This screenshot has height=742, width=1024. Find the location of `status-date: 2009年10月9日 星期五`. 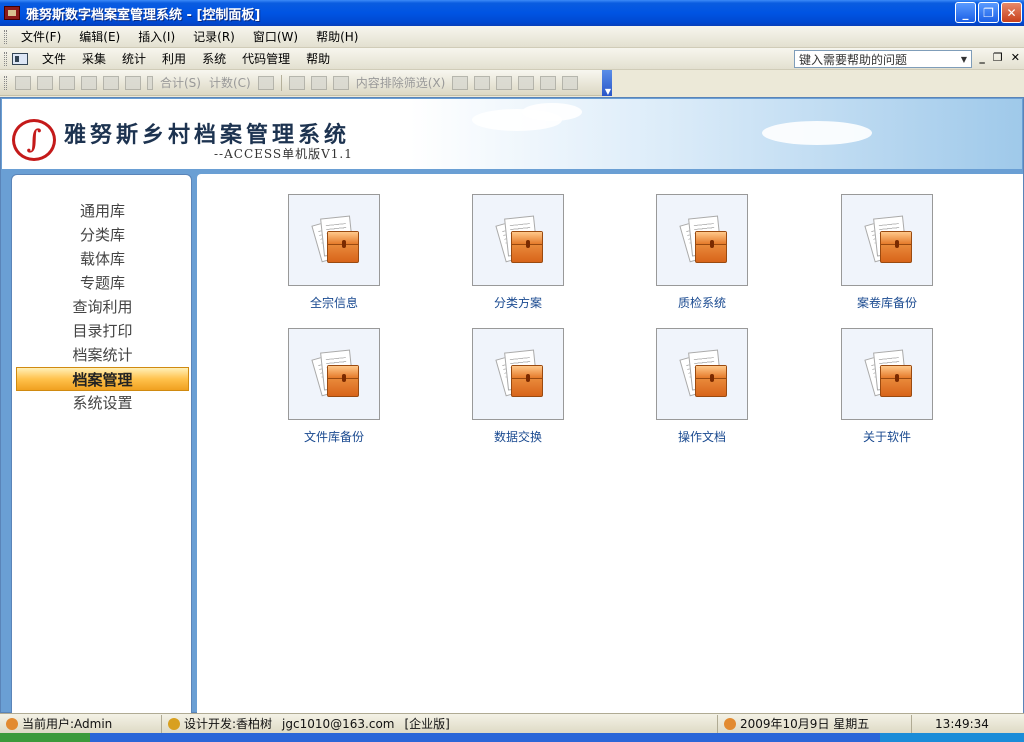

status-date: 2009年10月9日 星期五 is located at coordinates (815, 723).